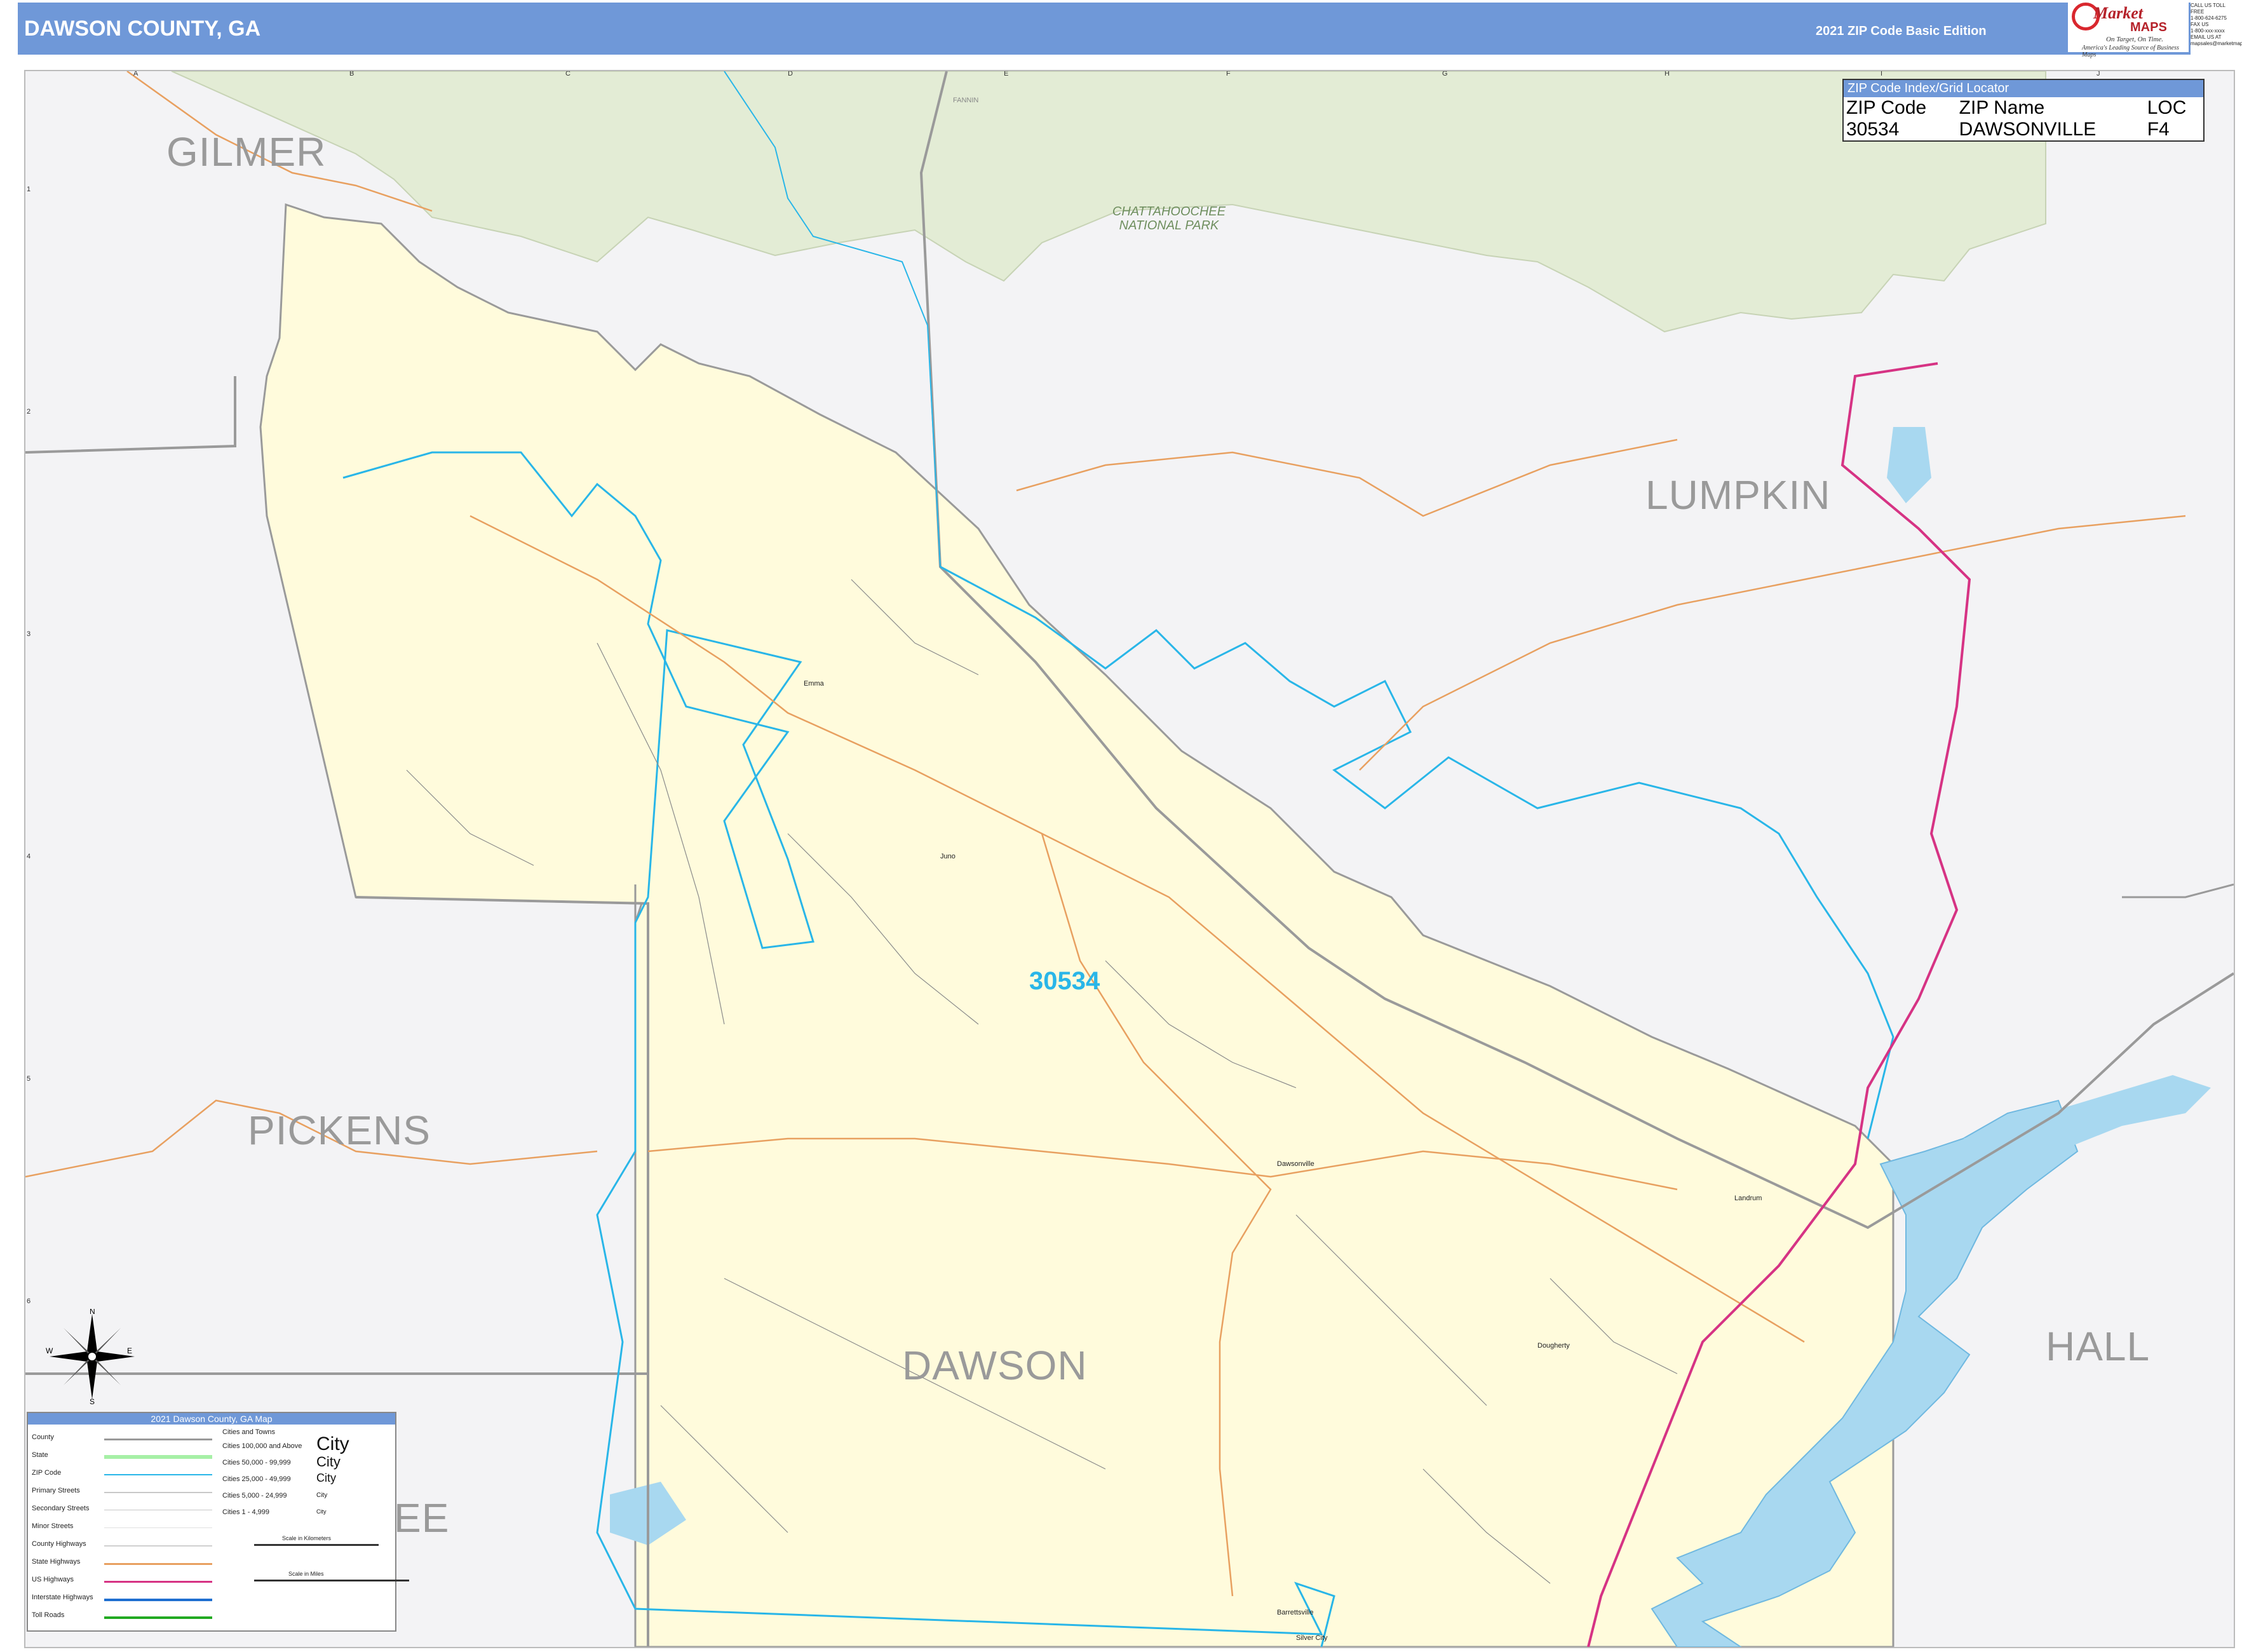 This screenshot has height=1652, width=2242. Describe the element at coordinates (2002, 108) in the screenshot. I see `zip-index-col-name: ZIP Name` at that location.